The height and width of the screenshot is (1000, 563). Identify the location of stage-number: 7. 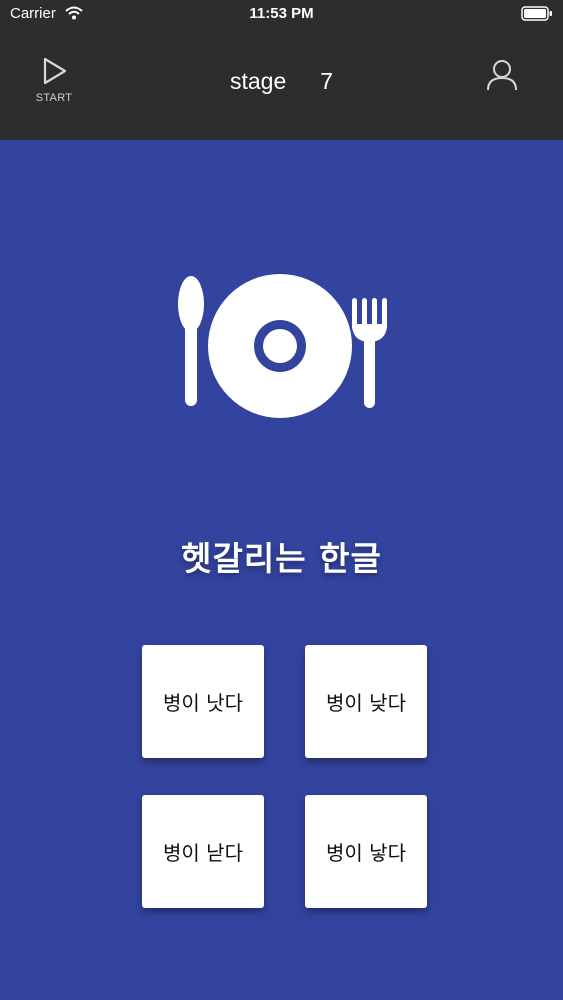
(327, 81).